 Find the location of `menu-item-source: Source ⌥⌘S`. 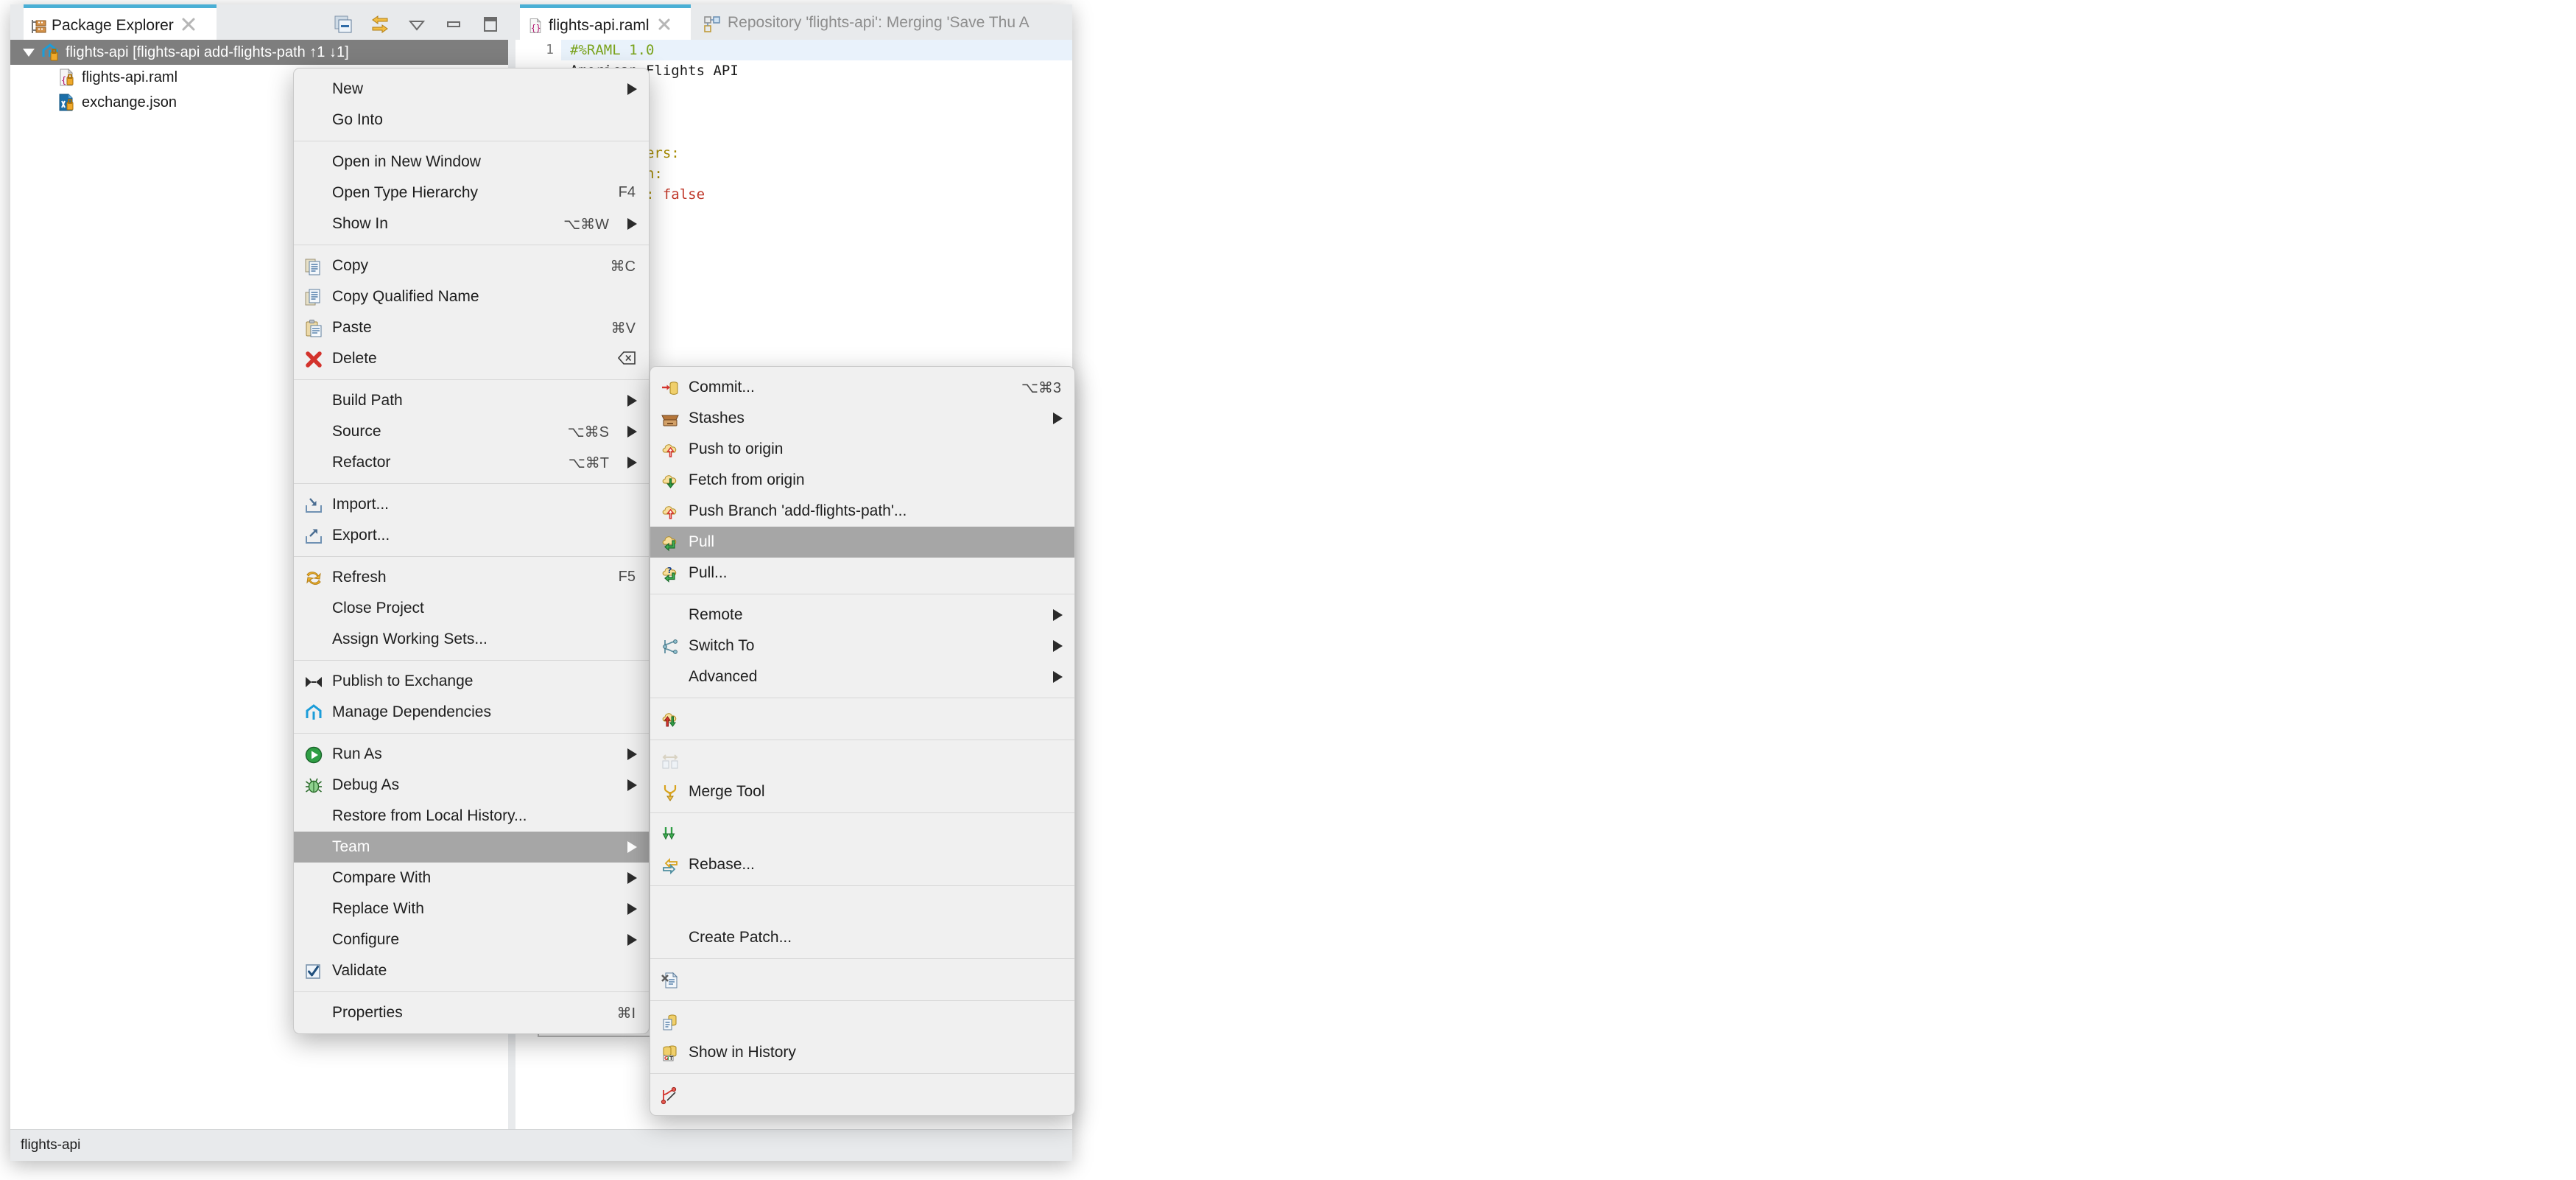

menu-item-source: Source ⌥⌘S is located at coordinates (471, 431).